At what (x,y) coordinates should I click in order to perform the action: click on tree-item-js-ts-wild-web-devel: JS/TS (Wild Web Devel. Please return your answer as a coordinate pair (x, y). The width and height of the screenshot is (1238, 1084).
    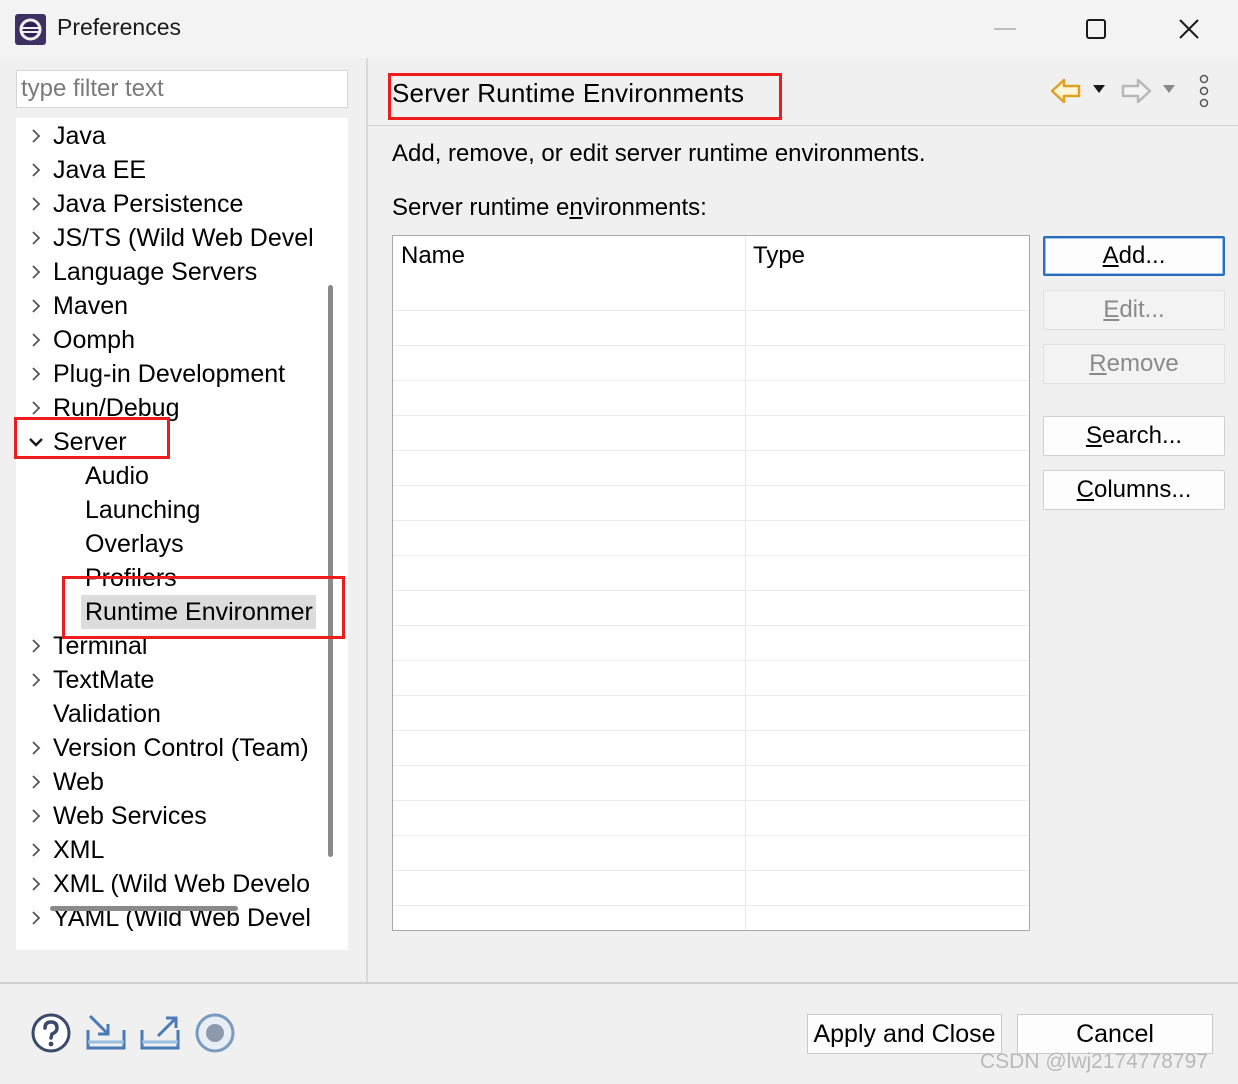
    Looking at the image, I should click on (166, 238).